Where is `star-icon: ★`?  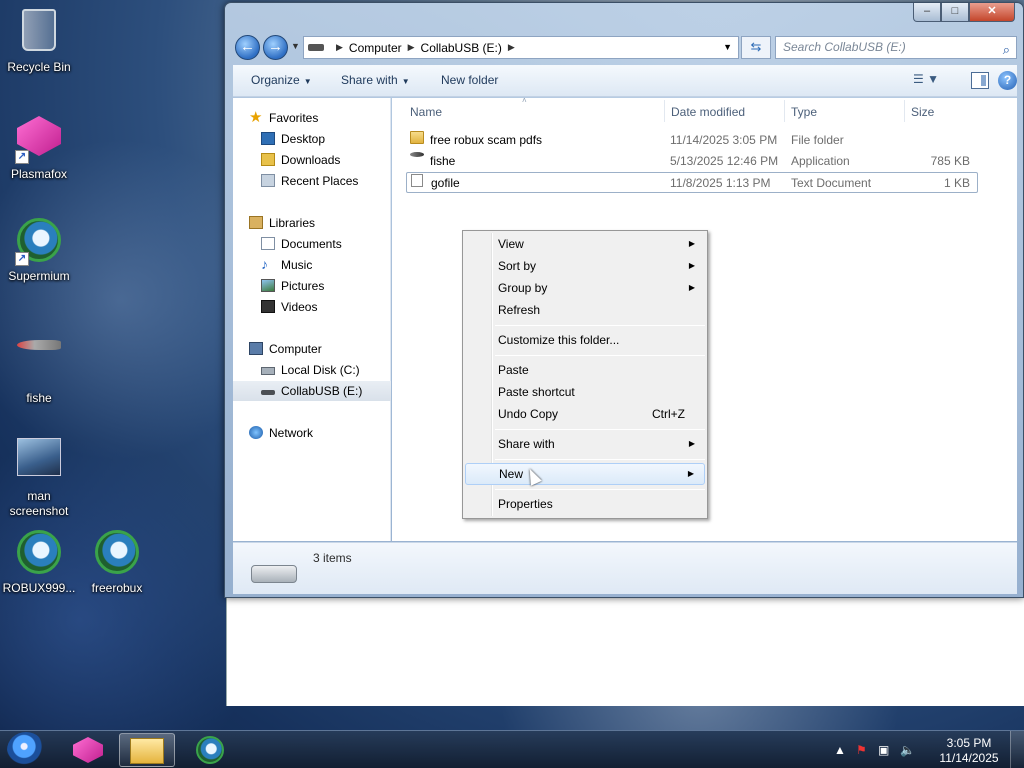
star-icon: ★ is located at coordinates (256, 117).